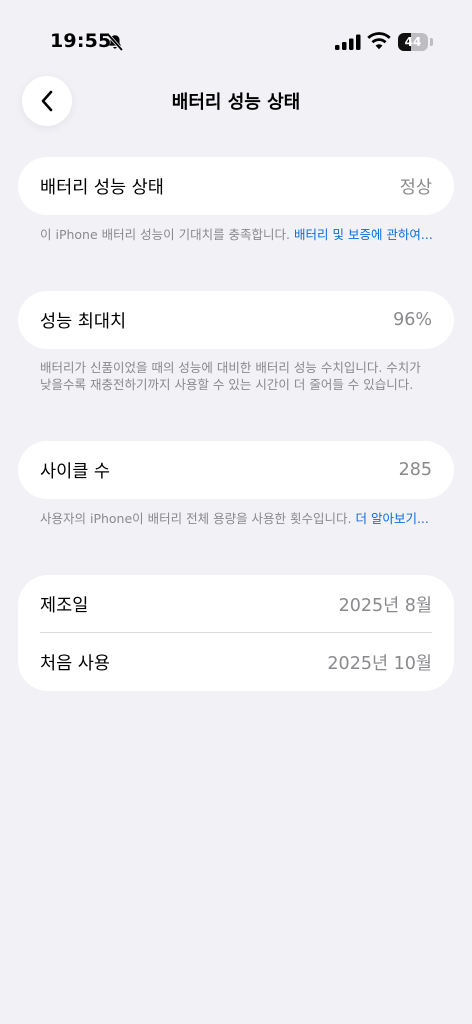 The width and height of the screenshot is (472, 1024). I want to click on status-time: 19:55, so click(81, 41).